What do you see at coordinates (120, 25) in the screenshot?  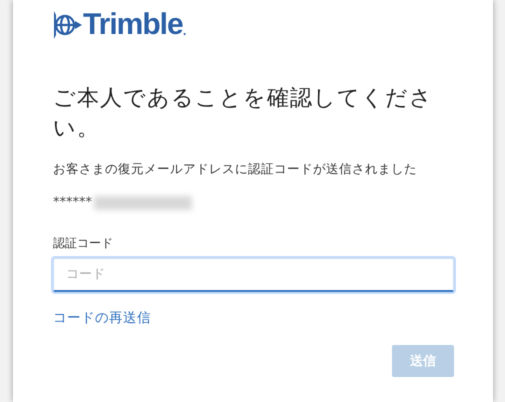 I see `trimble-logo: Trimble.` at bounding box center [120, 25].